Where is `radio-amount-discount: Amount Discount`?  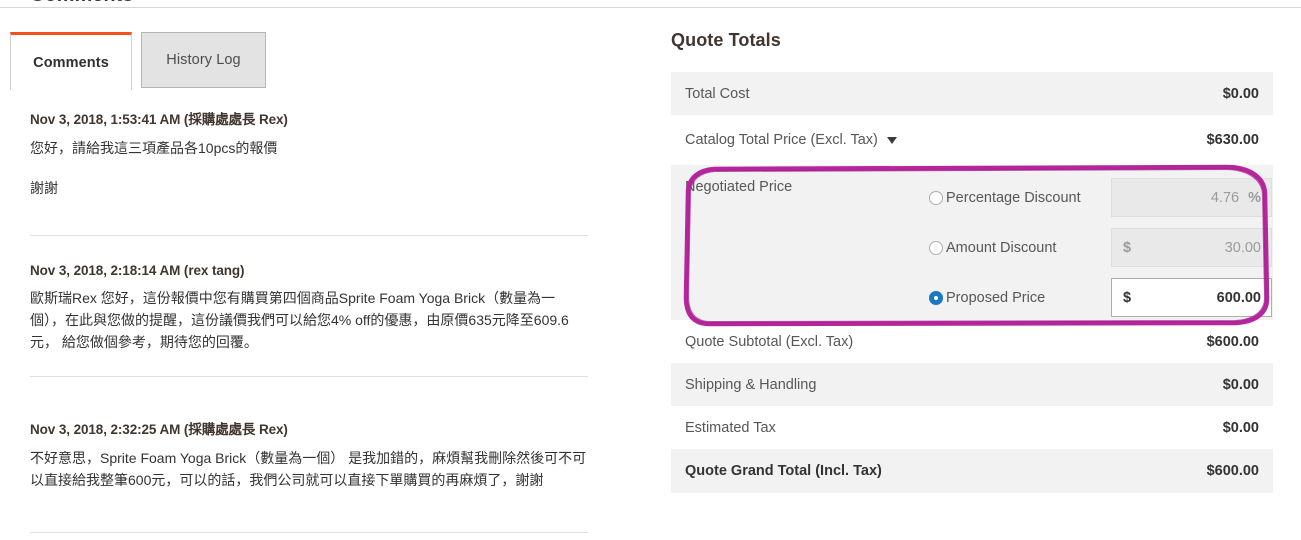
radio-amount-discount: Amount Discount is located at coordinates (1020, 248).